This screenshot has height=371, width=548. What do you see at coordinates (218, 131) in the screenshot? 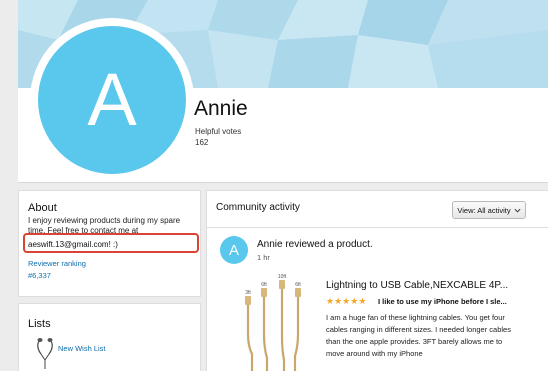
I see `helpful-votes-label: Helpful votes` at bounding box center [218, 131].